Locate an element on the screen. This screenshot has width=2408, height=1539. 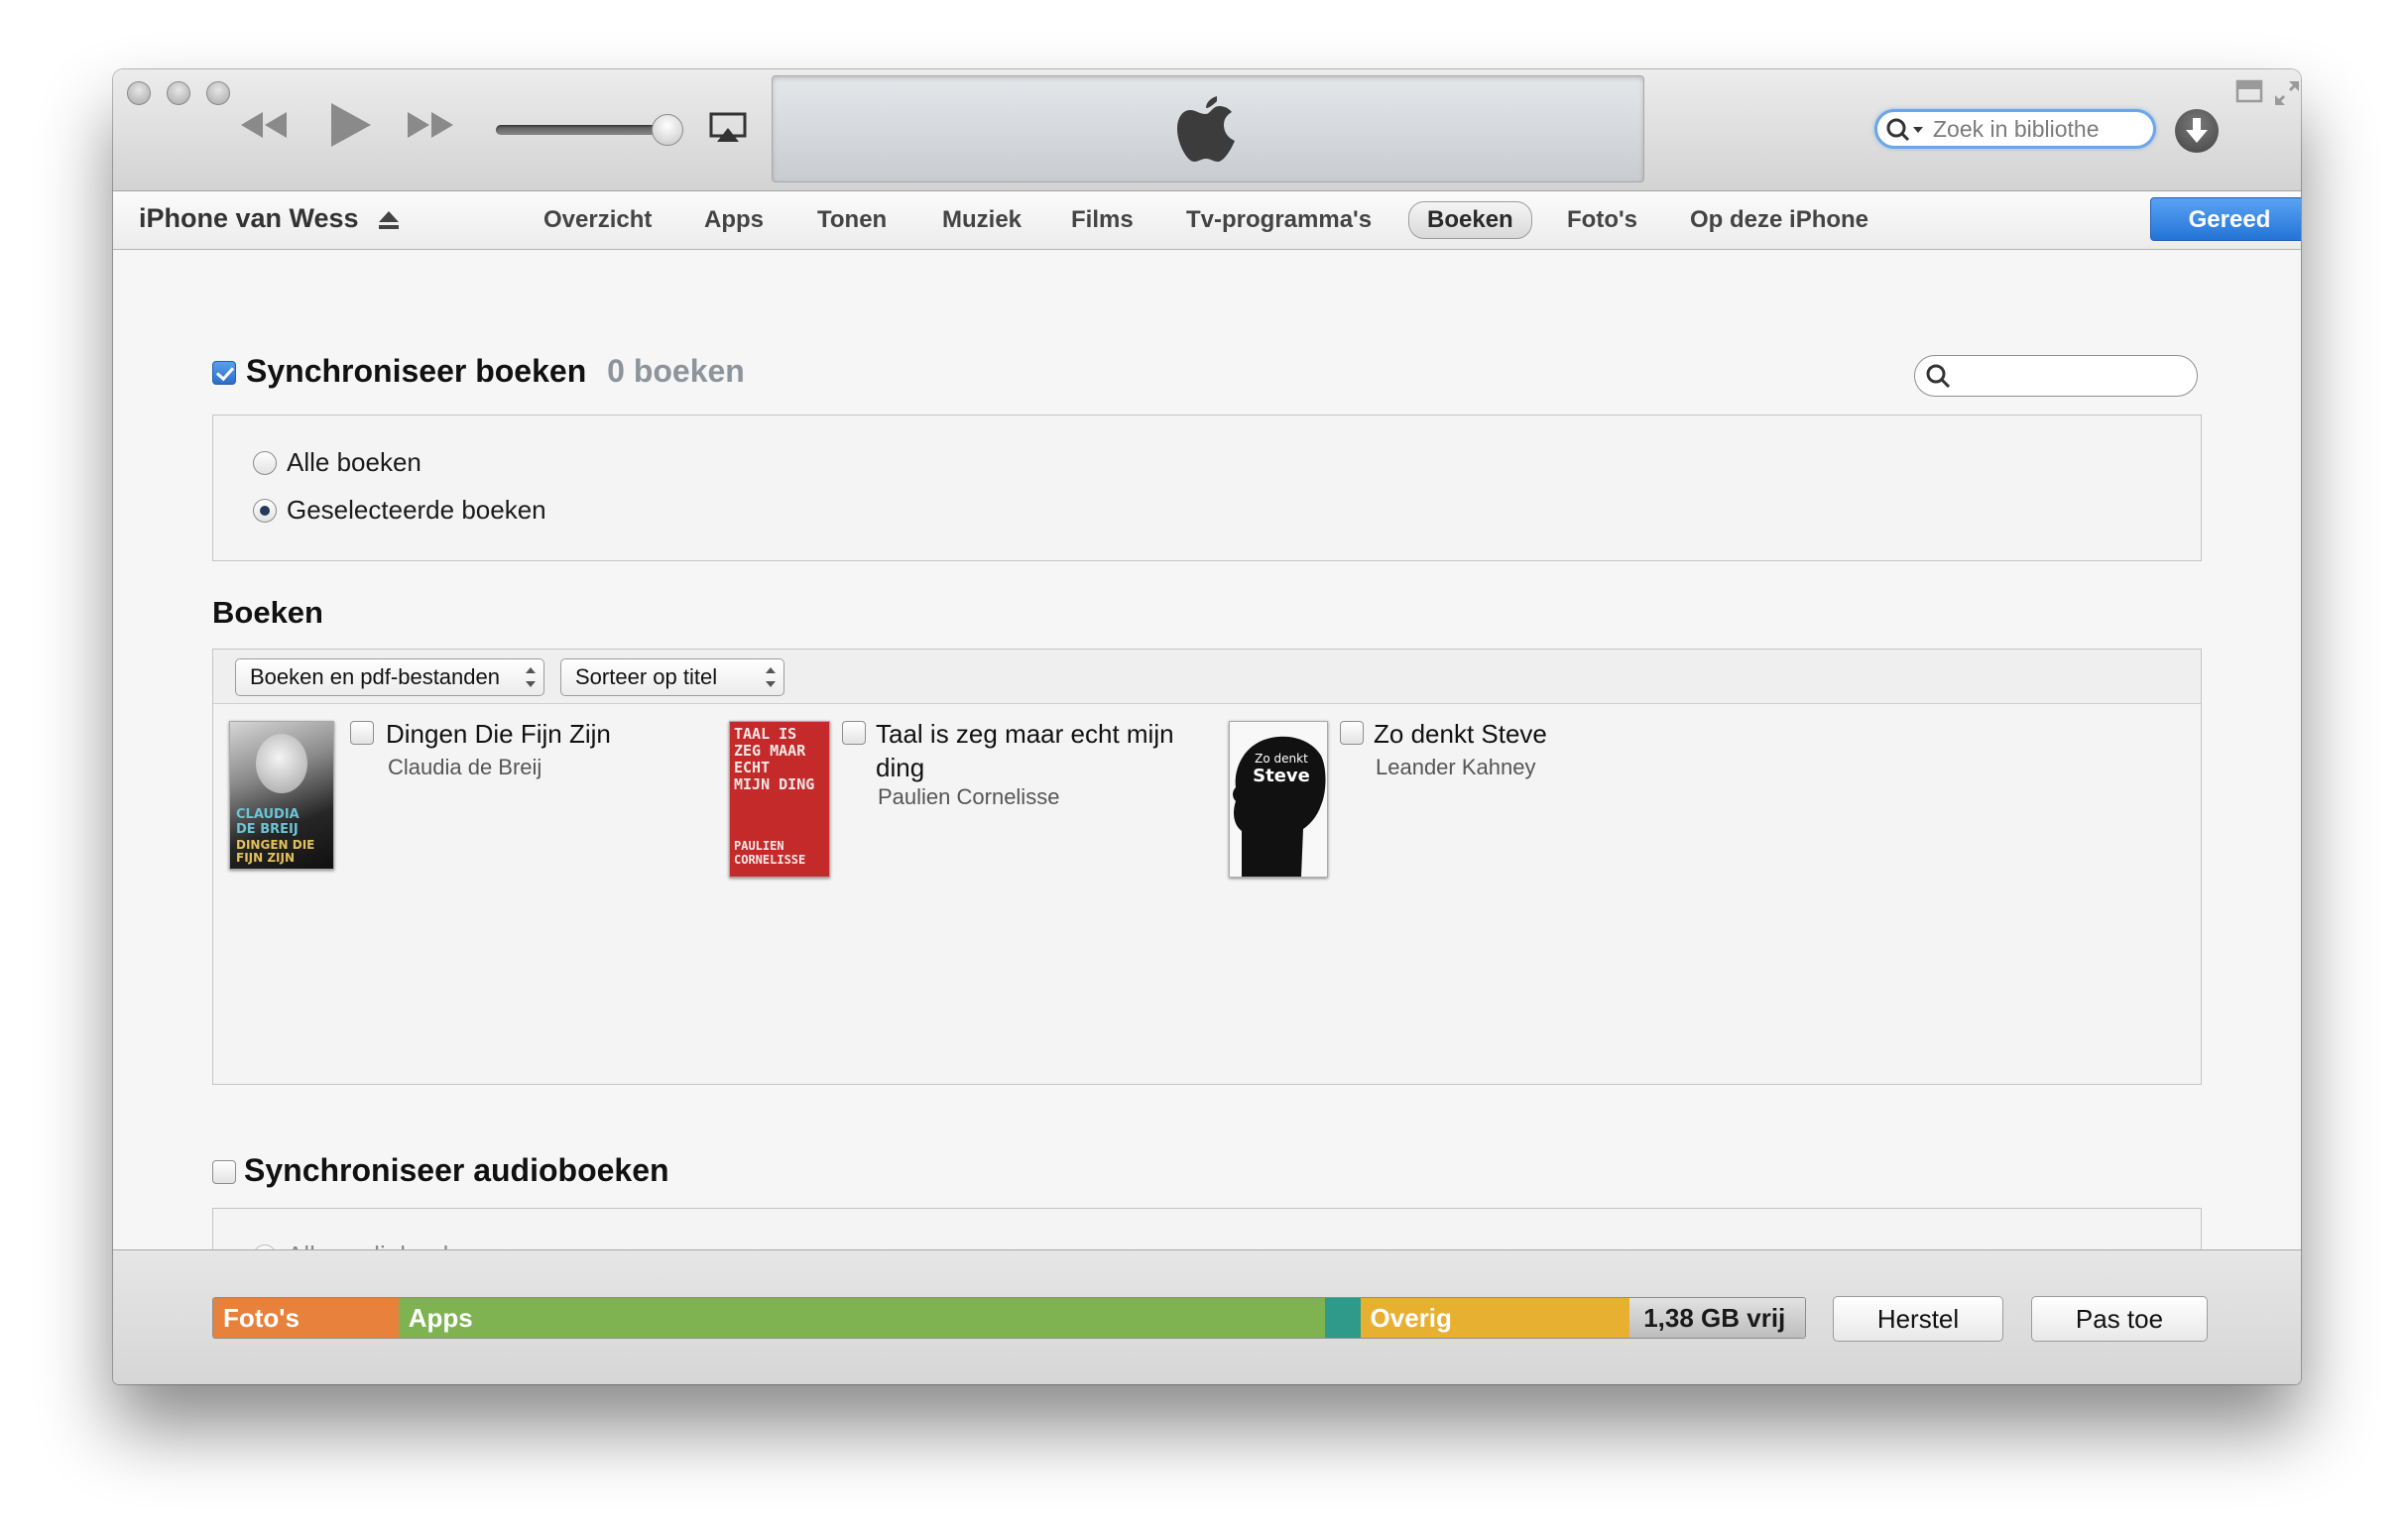
airplay-button is located at coordinates (728, 128).